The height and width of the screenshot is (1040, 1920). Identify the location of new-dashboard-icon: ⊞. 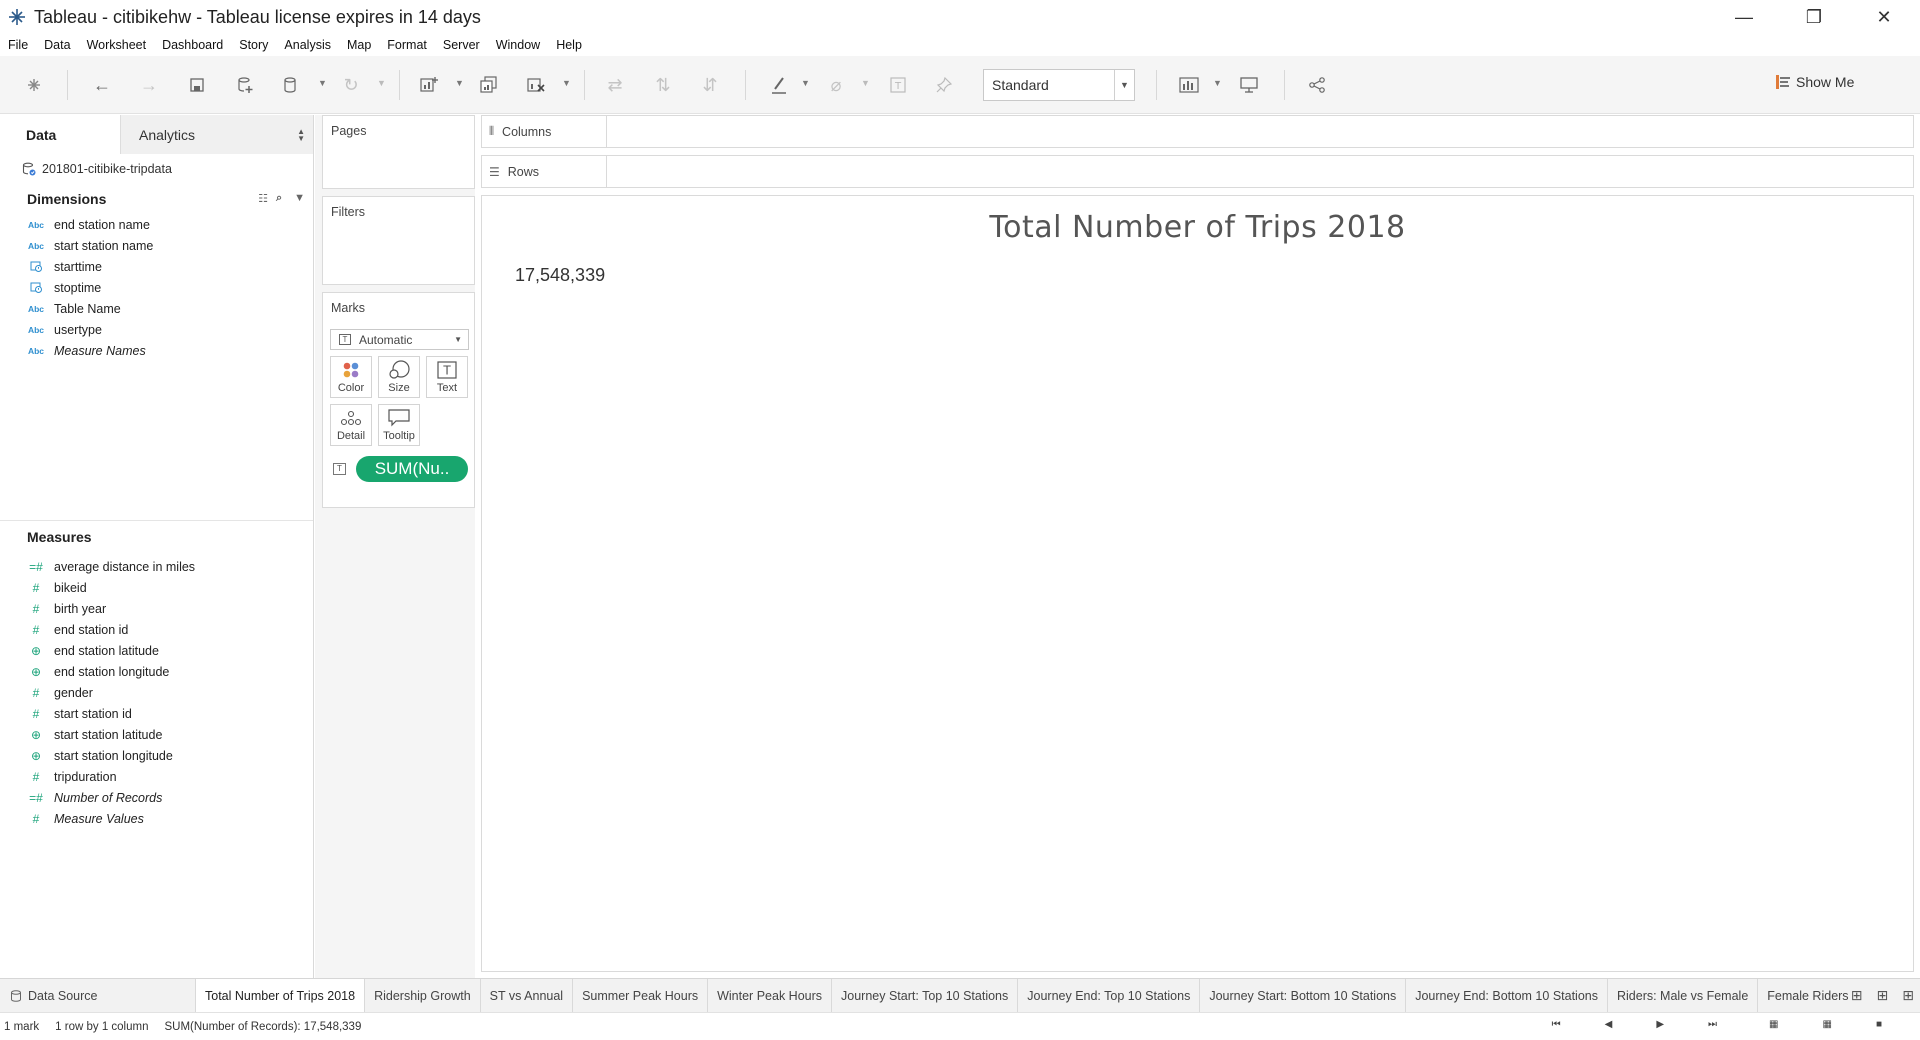
(1883, 995).